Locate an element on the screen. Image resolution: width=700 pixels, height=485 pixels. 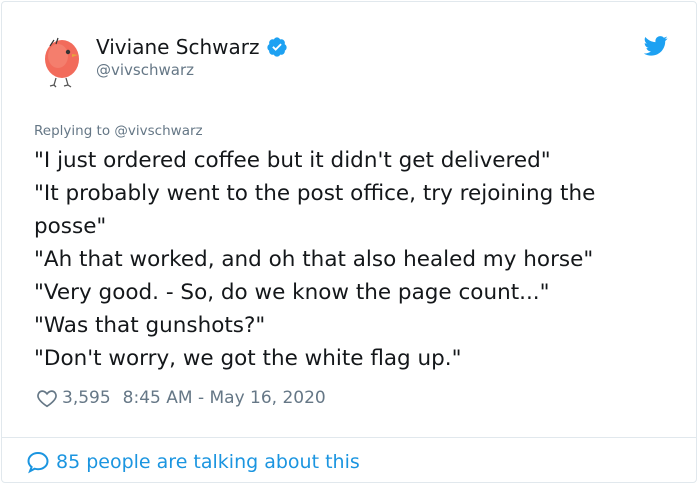
tweet-header: Viviane Schwarz @vivschwarz is located at coordinates (352, 60).